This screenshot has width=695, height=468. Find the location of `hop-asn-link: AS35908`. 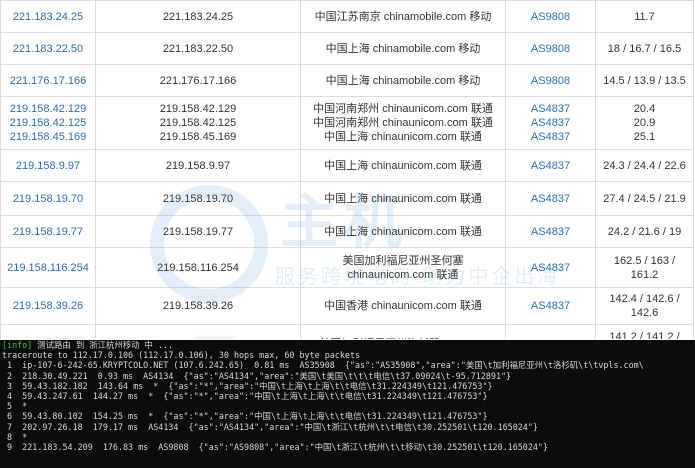

hop-asn-link: AS35908 is located at coordinates (550, 338).